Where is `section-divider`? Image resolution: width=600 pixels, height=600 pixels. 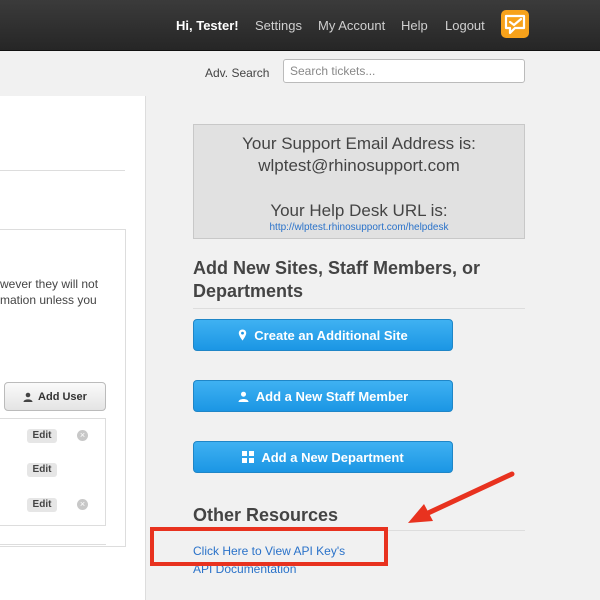 section-divider is located at coordinates (359, 308).